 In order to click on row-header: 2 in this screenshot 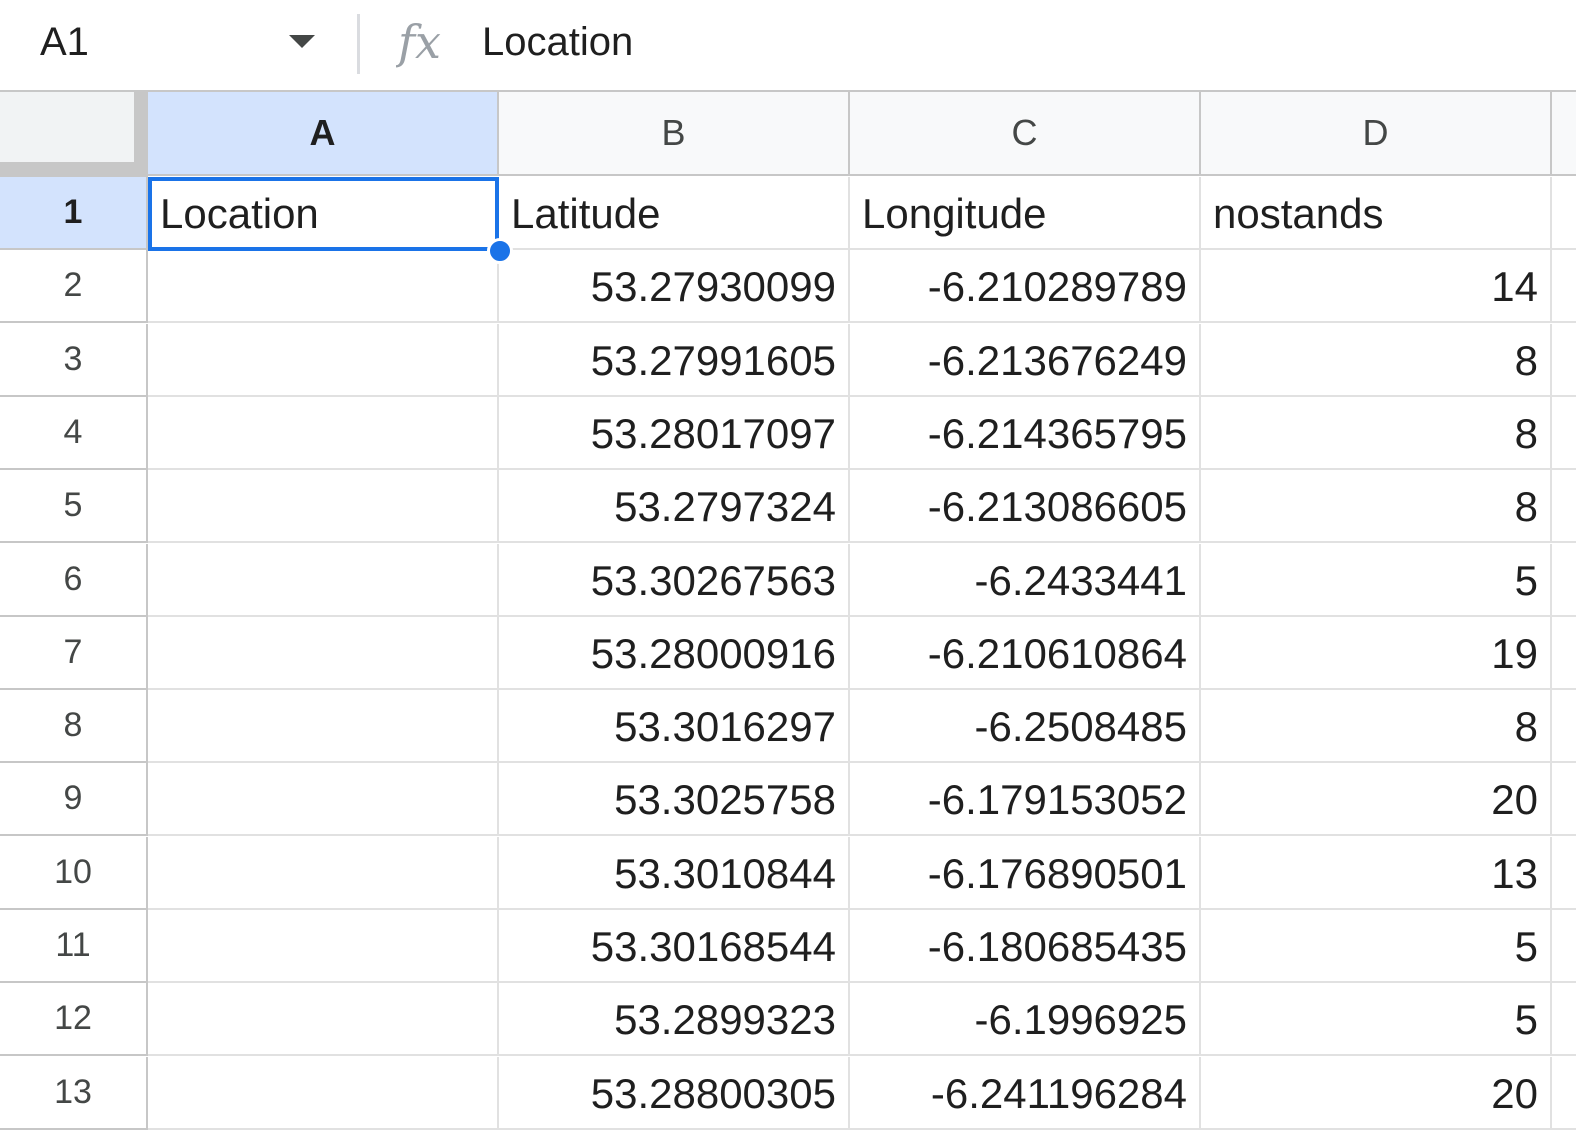, I will do `click(74, 286)`.